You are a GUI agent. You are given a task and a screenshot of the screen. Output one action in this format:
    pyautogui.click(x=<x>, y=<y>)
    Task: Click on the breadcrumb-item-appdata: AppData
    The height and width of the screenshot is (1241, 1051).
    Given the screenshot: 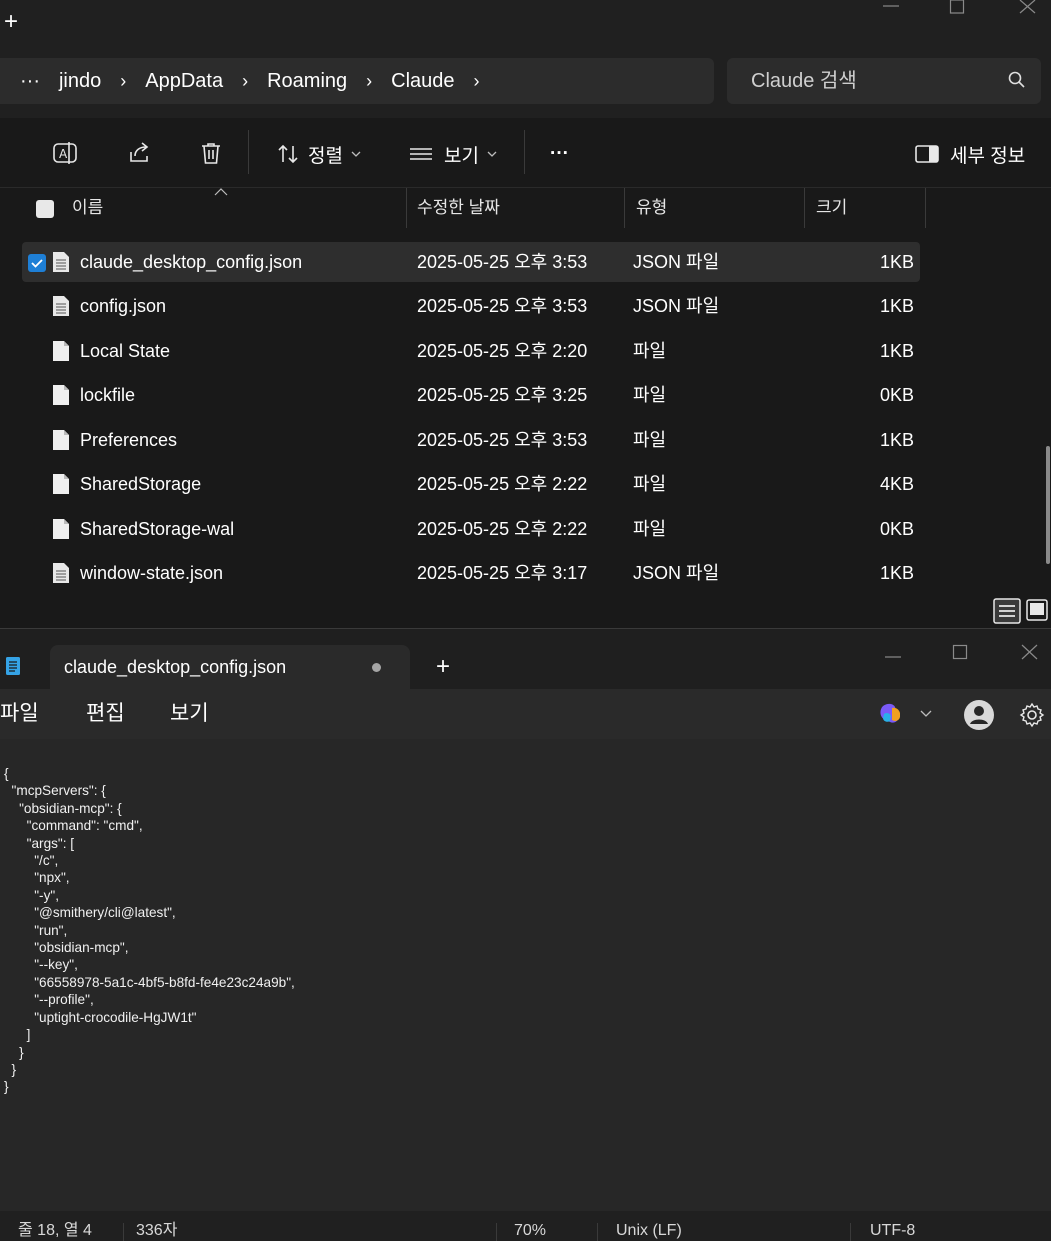 What is the action you would take?
    pyautogui.click(x=184, y=81)
    